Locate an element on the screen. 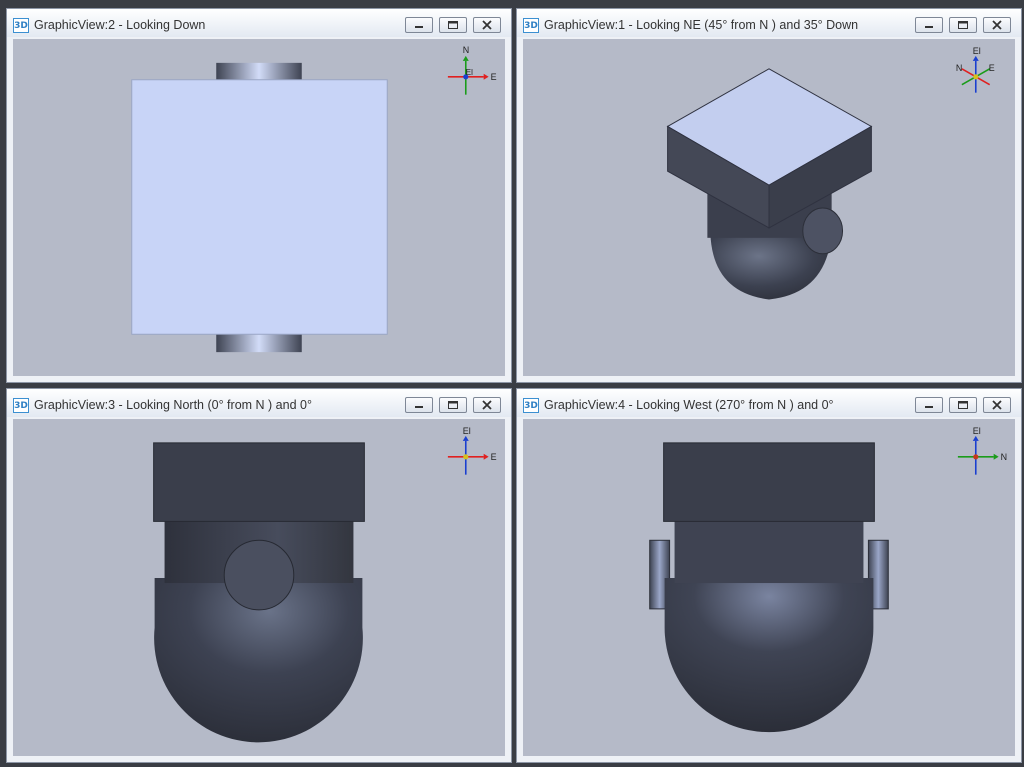 This screenshot has height=767, width=1024. tank-cylinder is located at coordinates (769, 551).